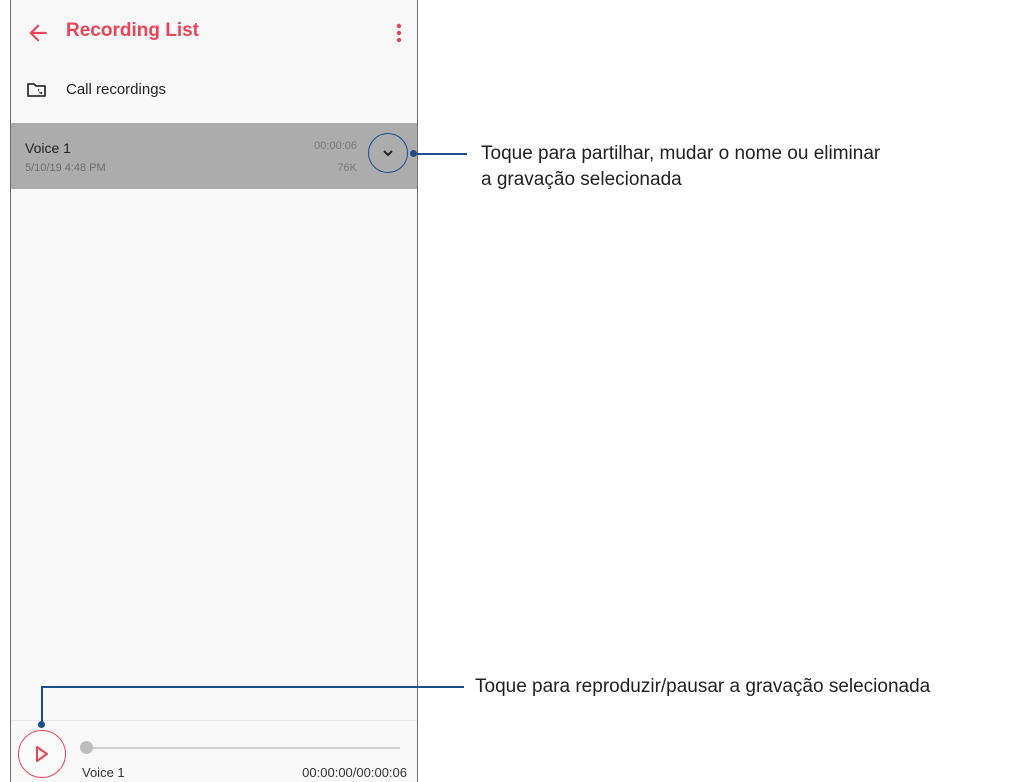 The width and height of the screenshot is (1011, 782). What do you see at coordinates (335, 146) in the screenshot?
I see `recording-duration: 00:00:06` at bounding box center [335, 146].